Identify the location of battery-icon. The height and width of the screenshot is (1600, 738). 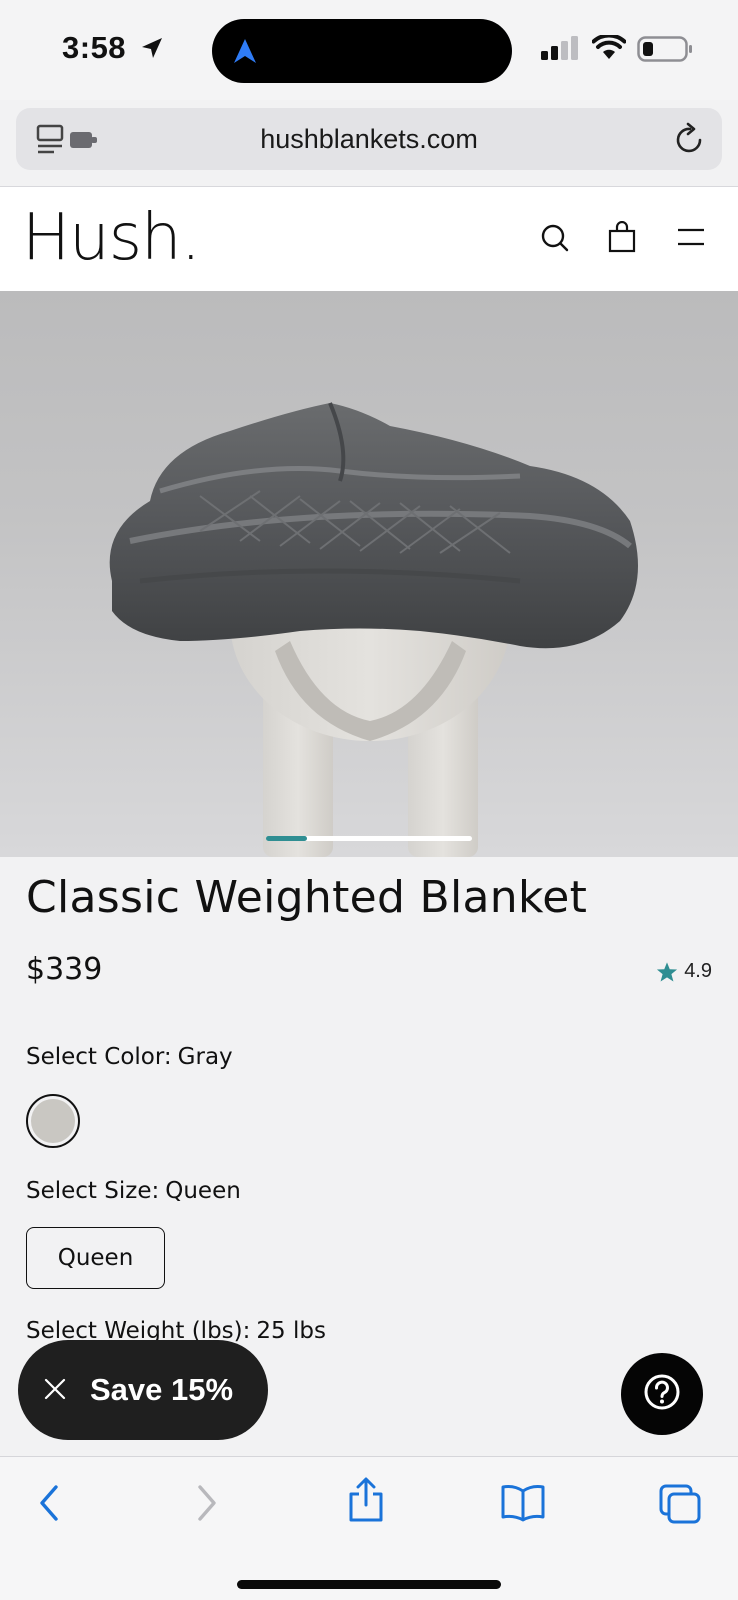
(665, 51).